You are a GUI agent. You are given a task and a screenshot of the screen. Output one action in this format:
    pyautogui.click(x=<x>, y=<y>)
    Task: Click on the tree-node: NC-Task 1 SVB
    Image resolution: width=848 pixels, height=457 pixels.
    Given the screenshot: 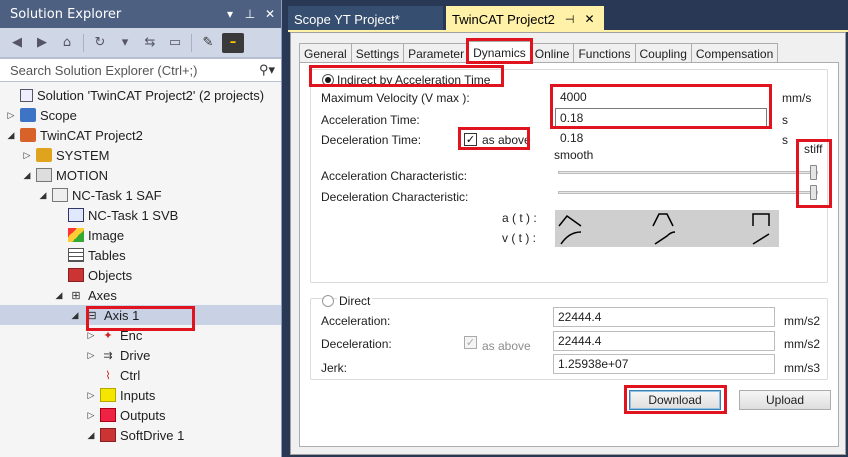 What is the action you would take?
    pyautogui.click(x=140, y=215)
    